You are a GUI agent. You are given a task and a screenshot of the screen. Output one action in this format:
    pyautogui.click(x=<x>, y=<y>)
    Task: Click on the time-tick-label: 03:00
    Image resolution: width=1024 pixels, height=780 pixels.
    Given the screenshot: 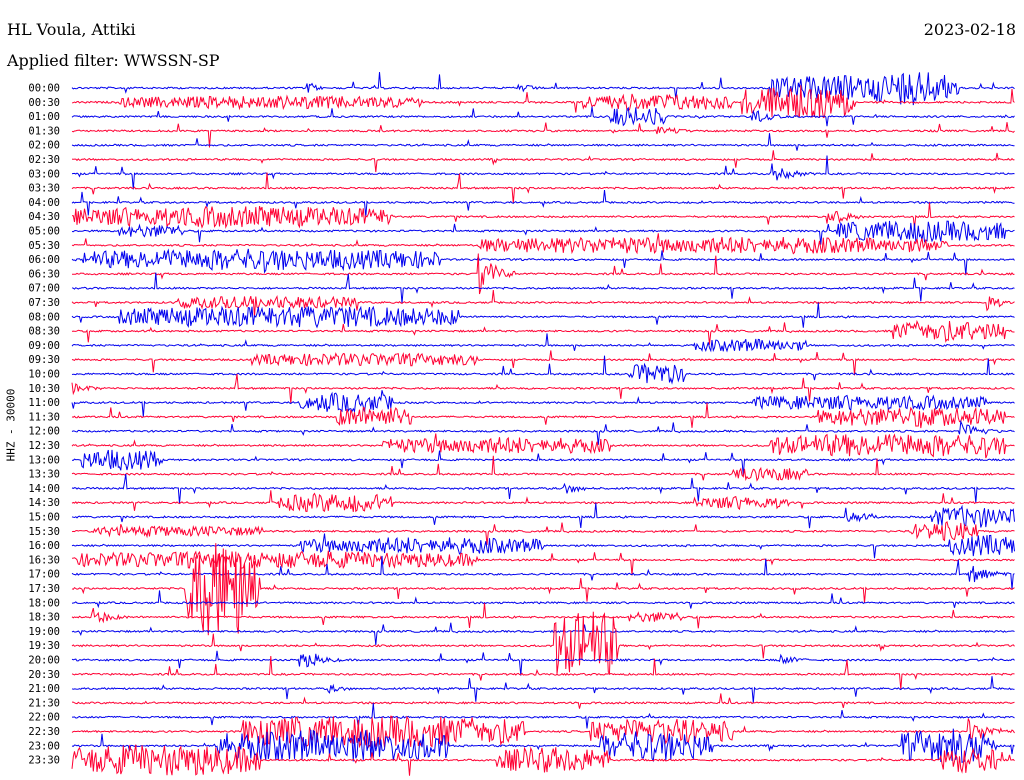 What is the action you would take?
    pyautogui.click(x=44, y=174)
    